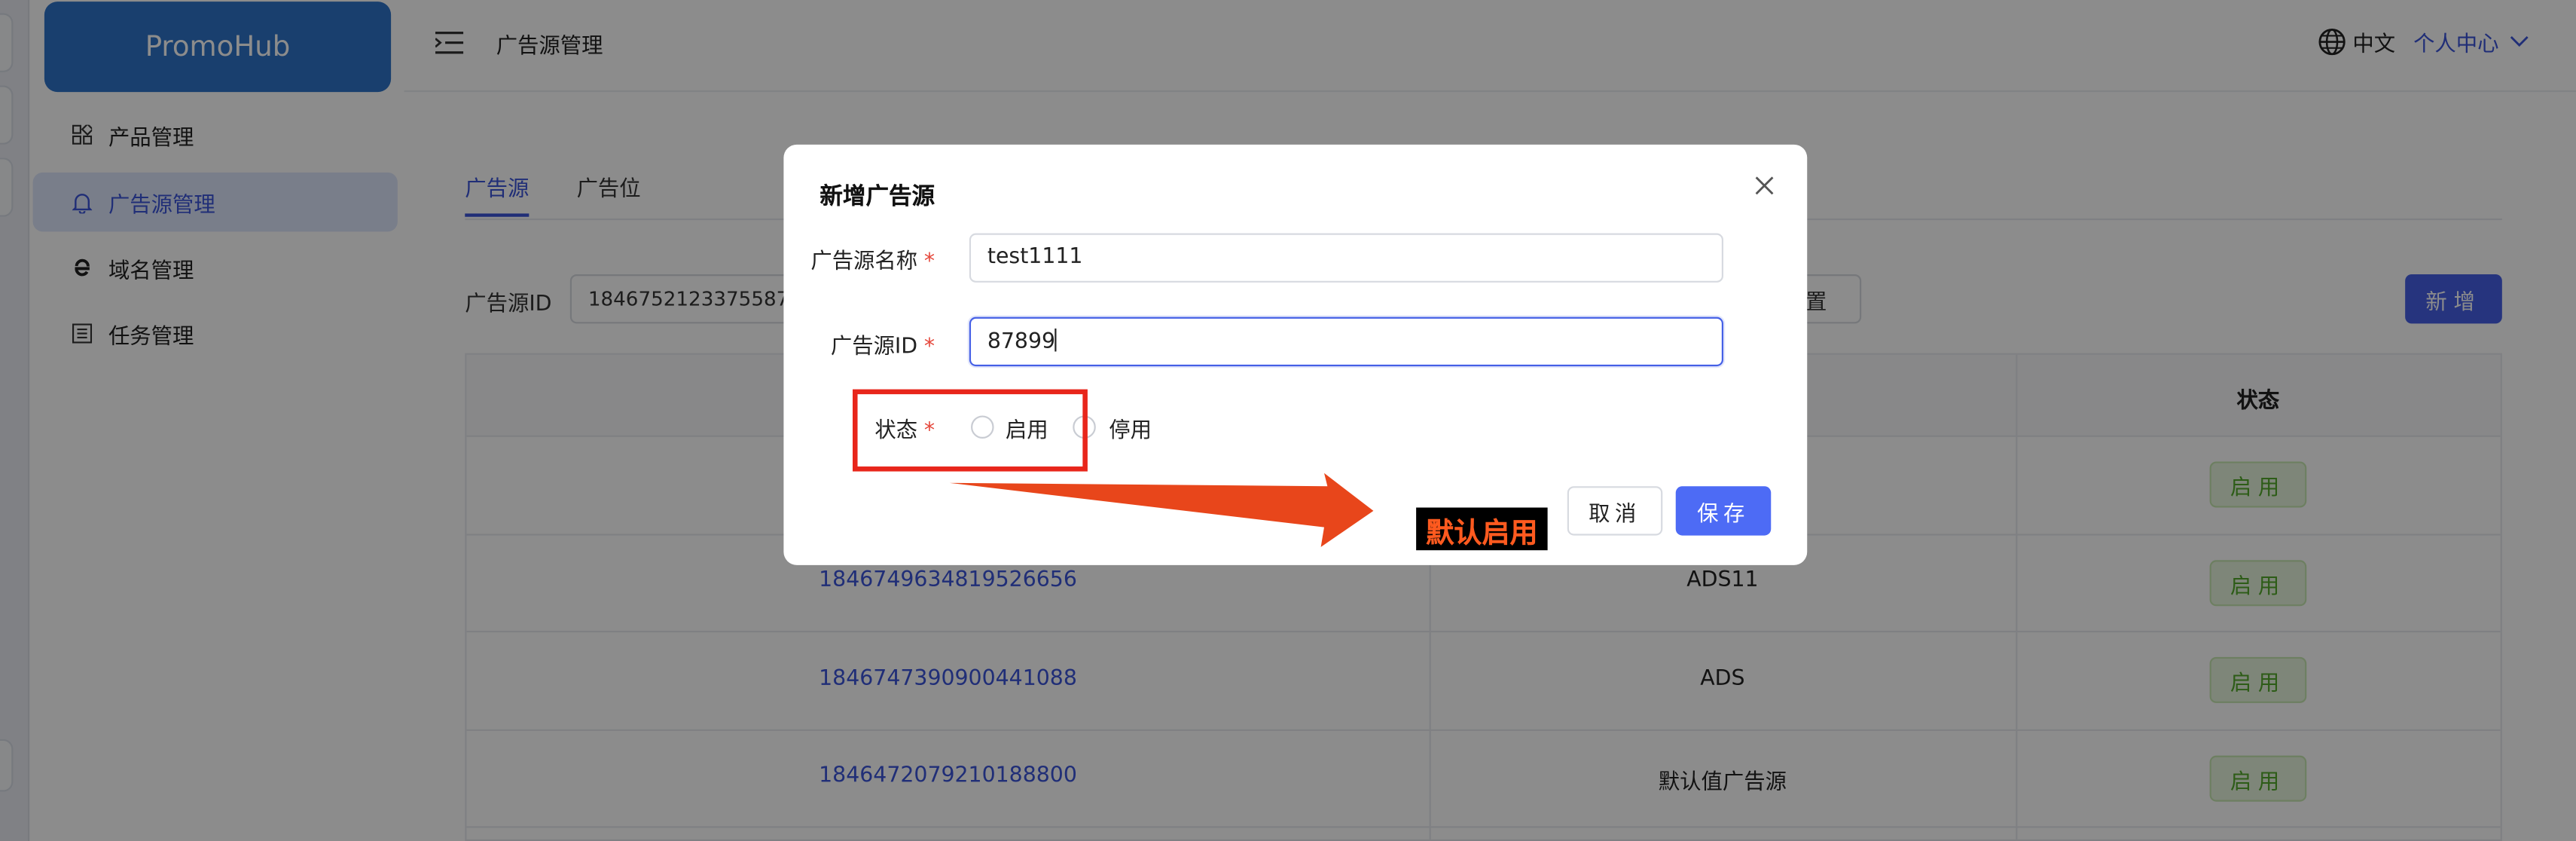 This screenshot has width=2576, height=841. Describe the element at coordinates (1162, 510) in the screenshot. I see `annotation-arrow-icon` at that location.